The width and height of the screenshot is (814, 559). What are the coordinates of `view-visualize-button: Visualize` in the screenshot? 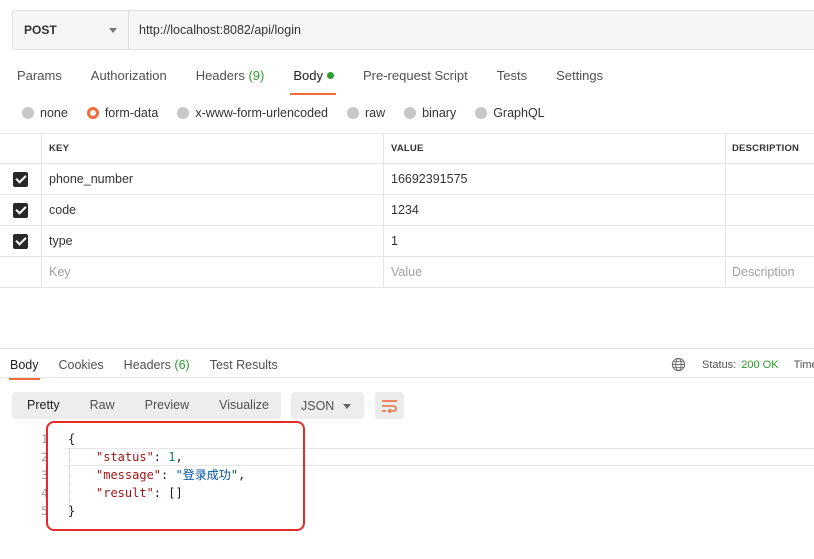 It's located at (244, 405).